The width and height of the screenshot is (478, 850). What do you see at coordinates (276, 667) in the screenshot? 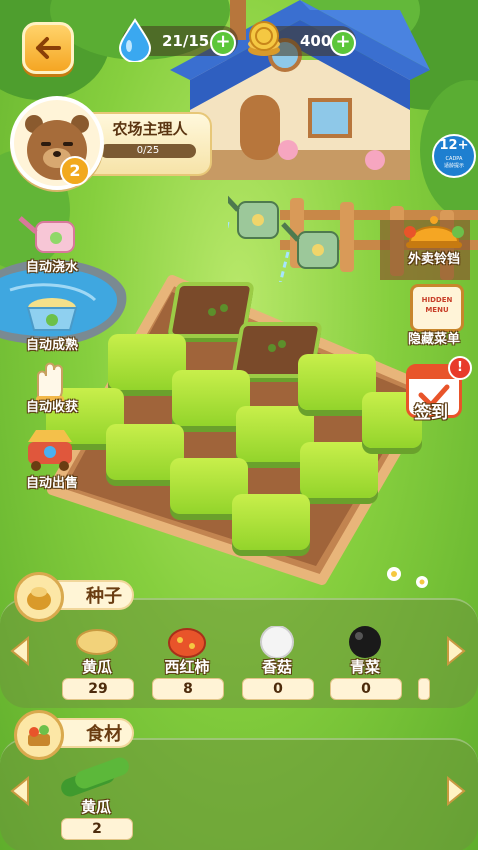
I see `seed-name: 香菇` at bounding box center [276, 667].